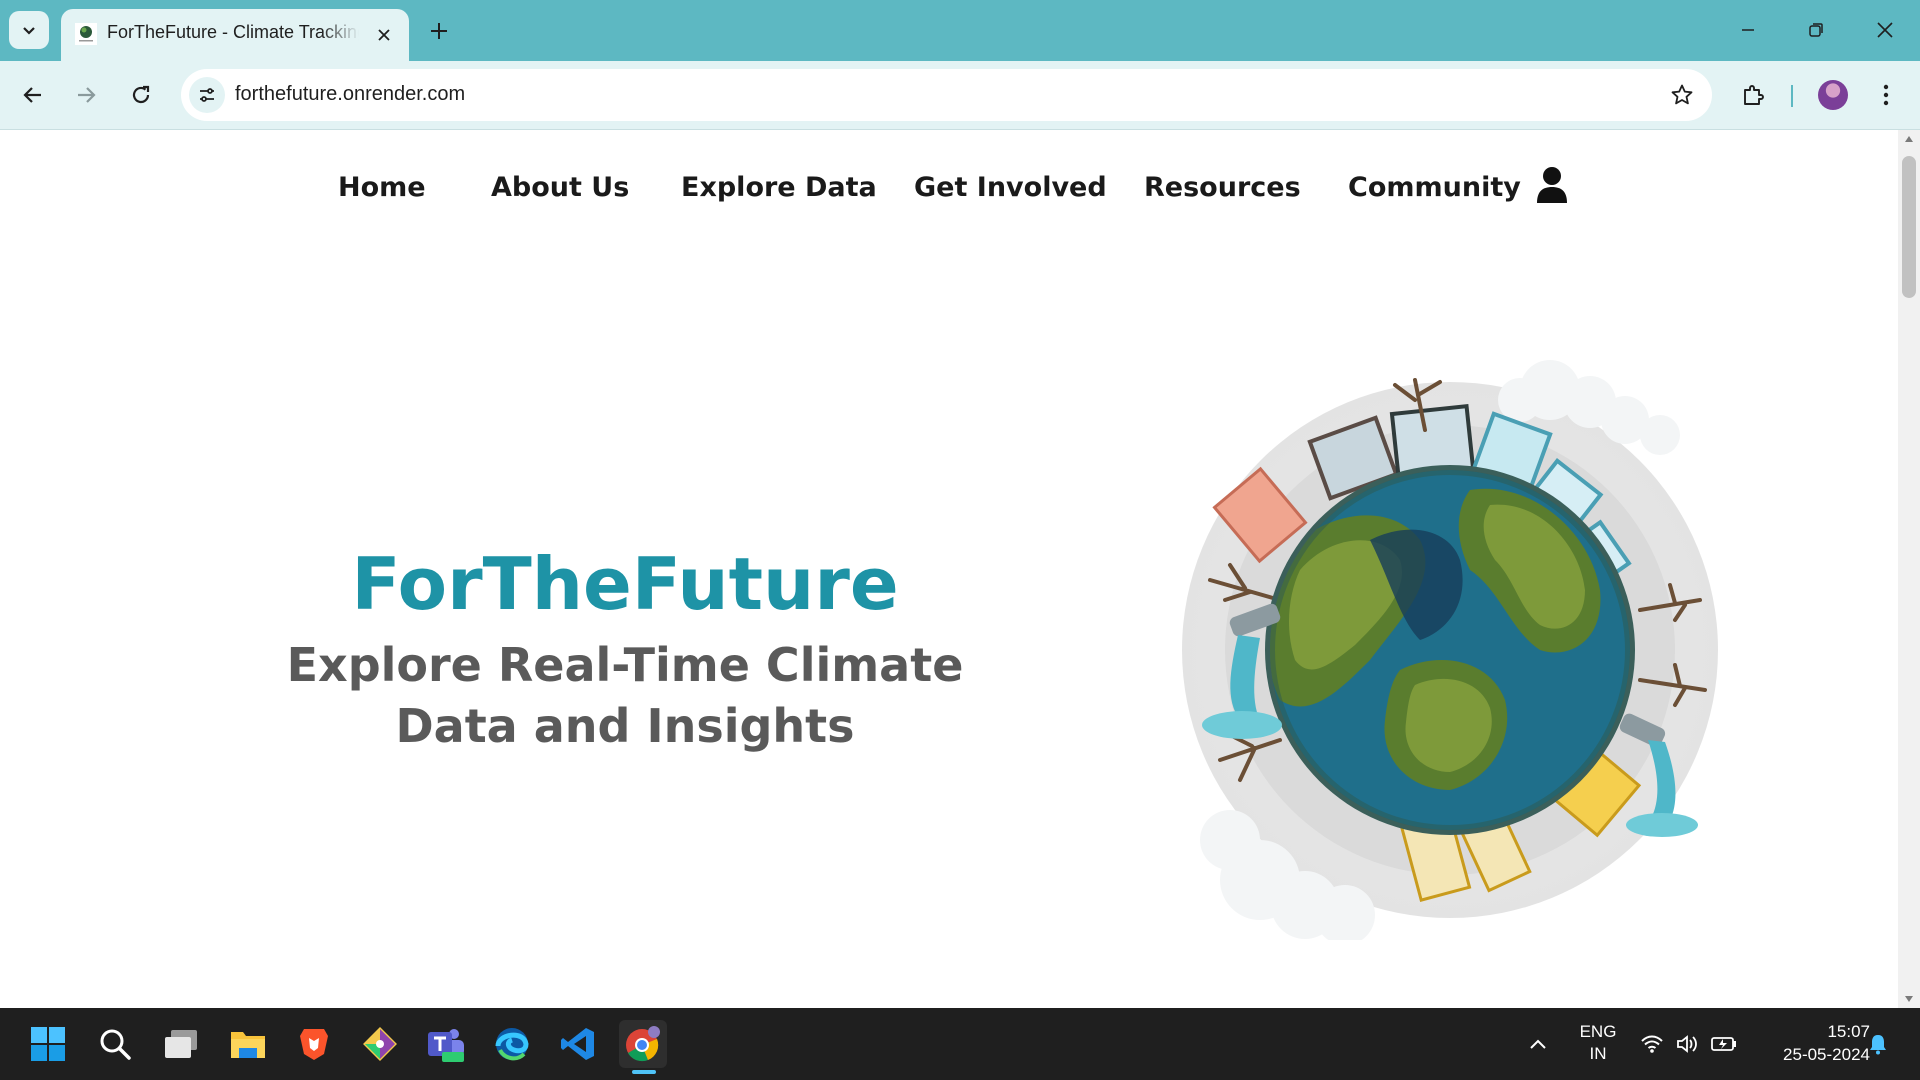 The height and width of the screenshot is (1080, 1920). I want to click on browser-tab: ForTheFuture - Climate Tracking, so click(235, 35).